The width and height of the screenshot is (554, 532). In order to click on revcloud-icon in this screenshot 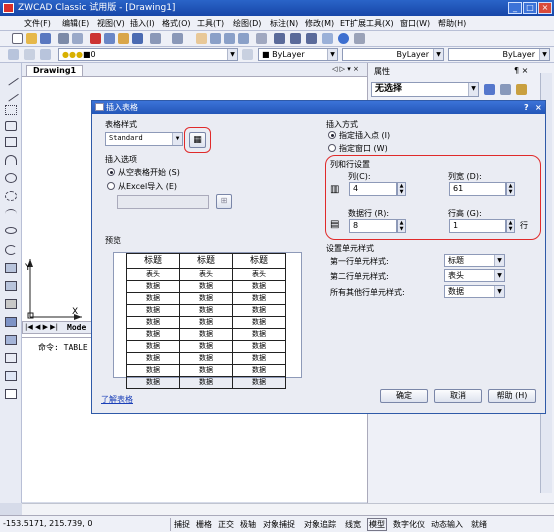, I will do `click(11, 196)`.